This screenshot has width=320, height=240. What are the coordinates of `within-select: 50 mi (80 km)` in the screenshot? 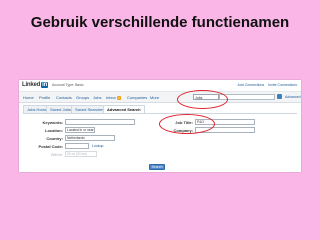 It's located at (81, 154).